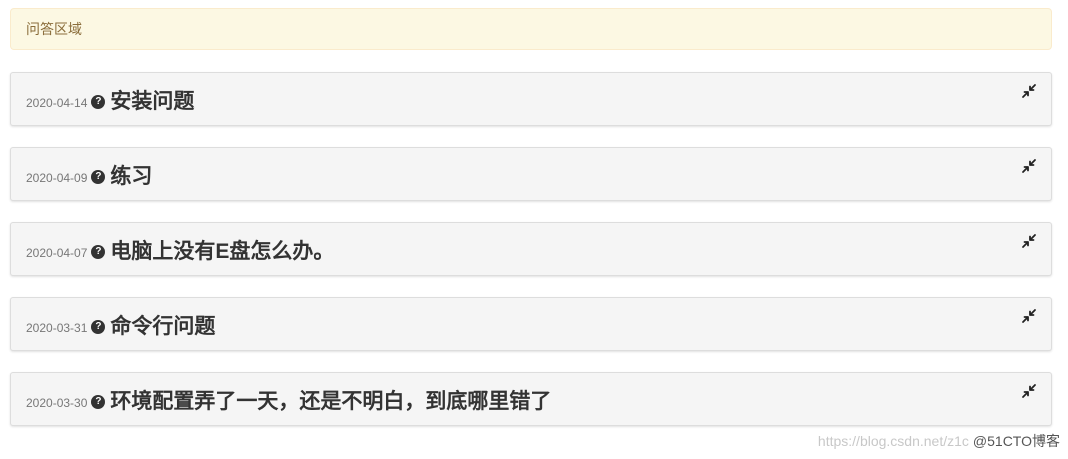 The width and height of the screenshot is (1068, 459). What do you see at coordinates (330, 400) in the screenshot?
I see `question-title: 环境配置弄了一天，还是不明白，到底哪里错了` at bounding box center [330, 400].